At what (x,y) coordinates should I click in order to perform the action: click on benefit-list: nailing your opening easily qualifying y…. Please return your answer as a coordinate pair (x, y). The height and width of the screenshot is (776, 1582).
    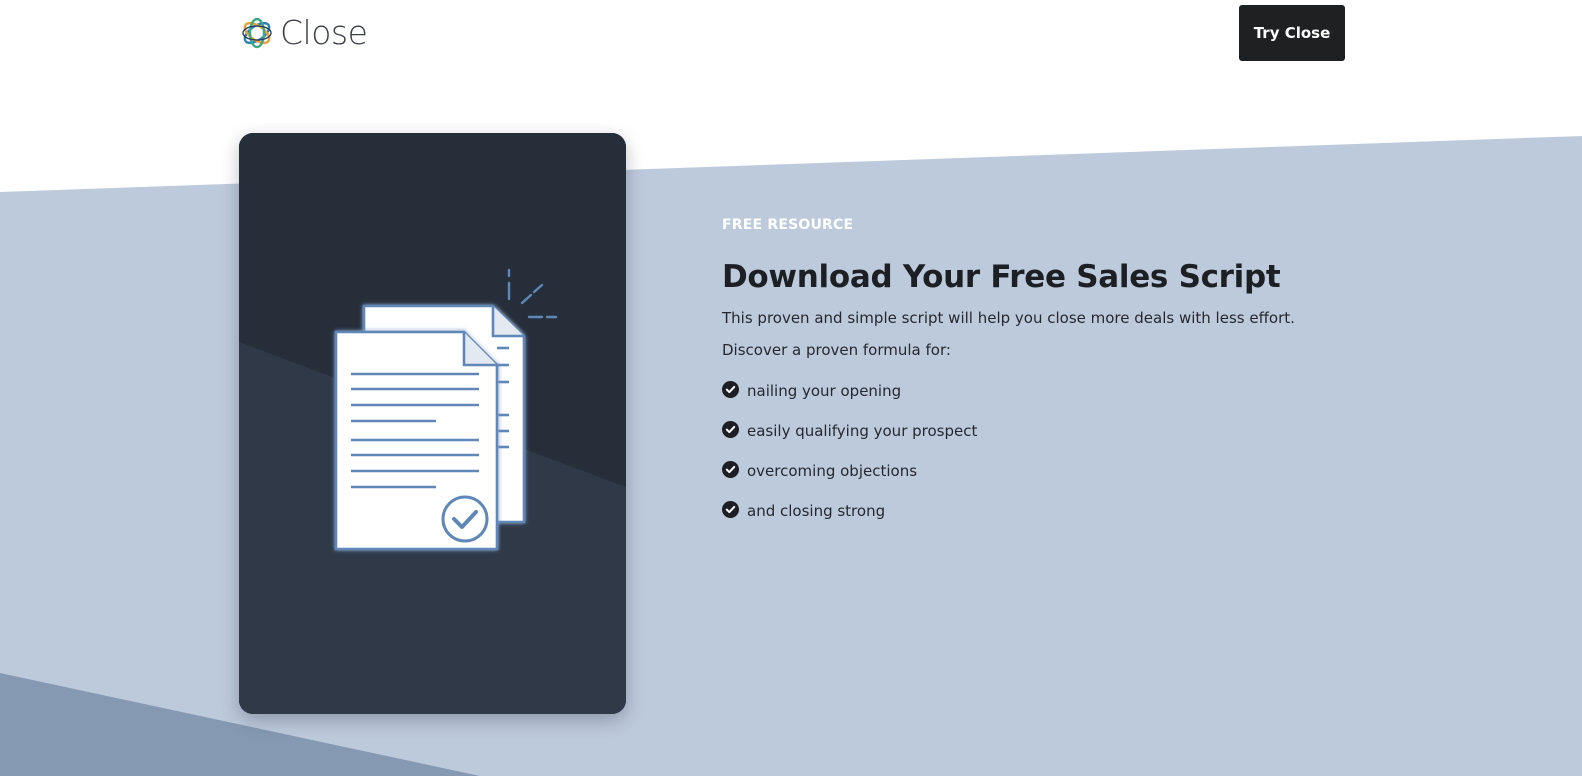
    Looking at the image, I should click on (1072, 451).